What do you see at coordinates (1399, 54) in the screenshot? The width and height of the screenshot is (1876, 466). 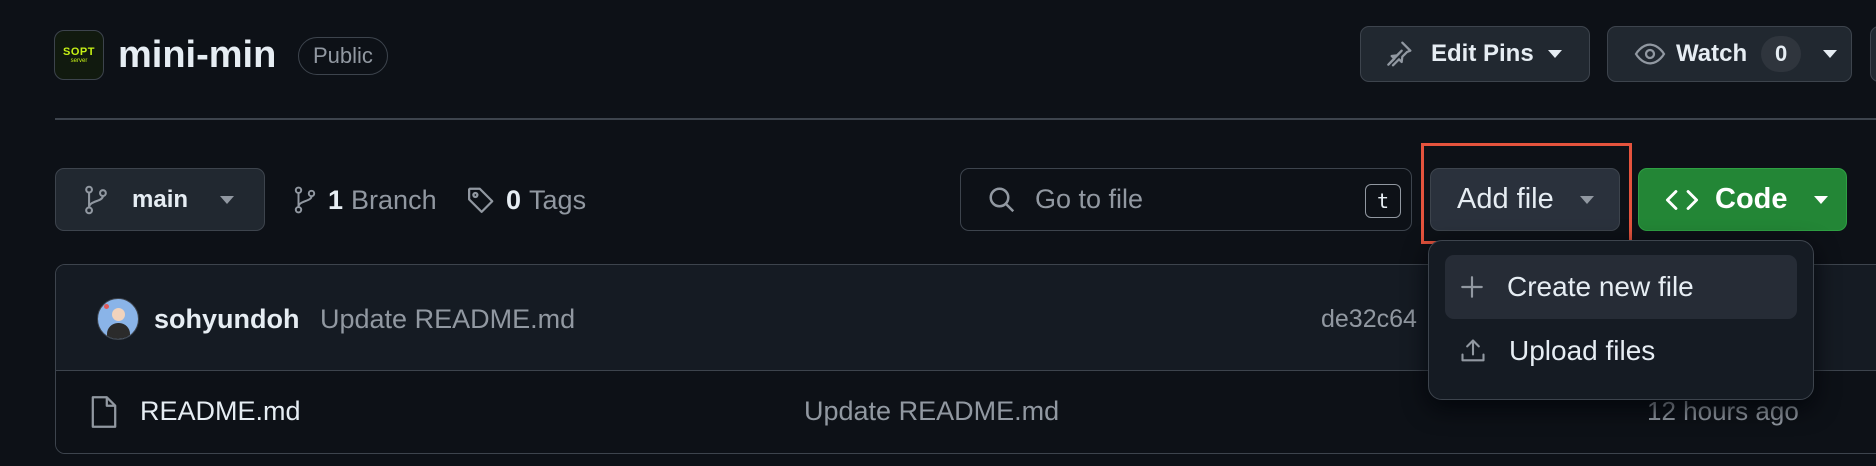 I see `pin-icon` at bounding box center [1399, 54].